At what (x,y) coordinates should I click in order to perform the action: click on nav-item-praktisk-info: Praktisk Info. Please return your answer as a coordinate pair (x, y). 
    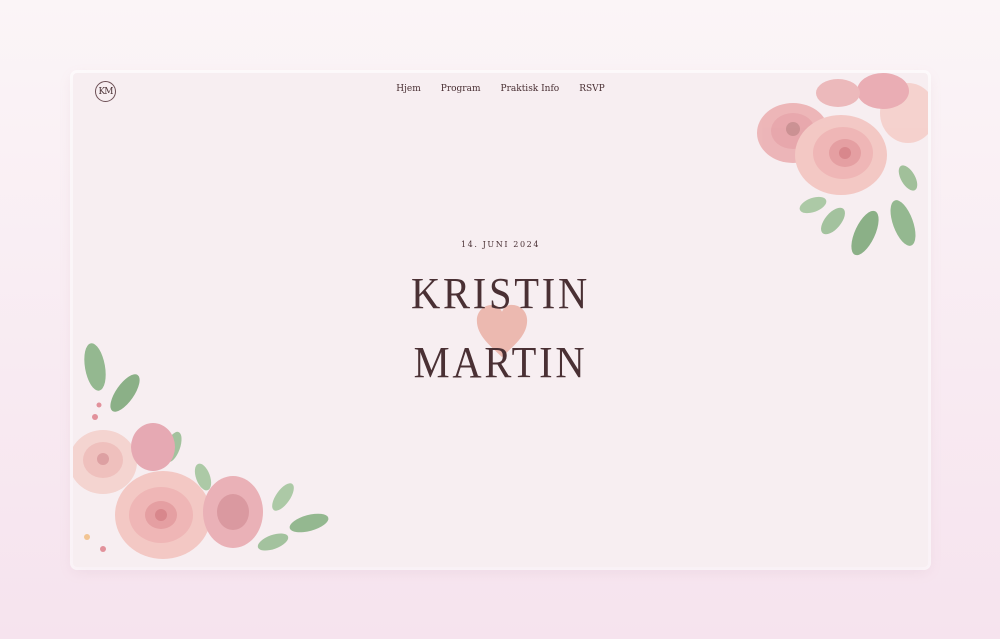
    Looking at the image, I should click on (530, 89).